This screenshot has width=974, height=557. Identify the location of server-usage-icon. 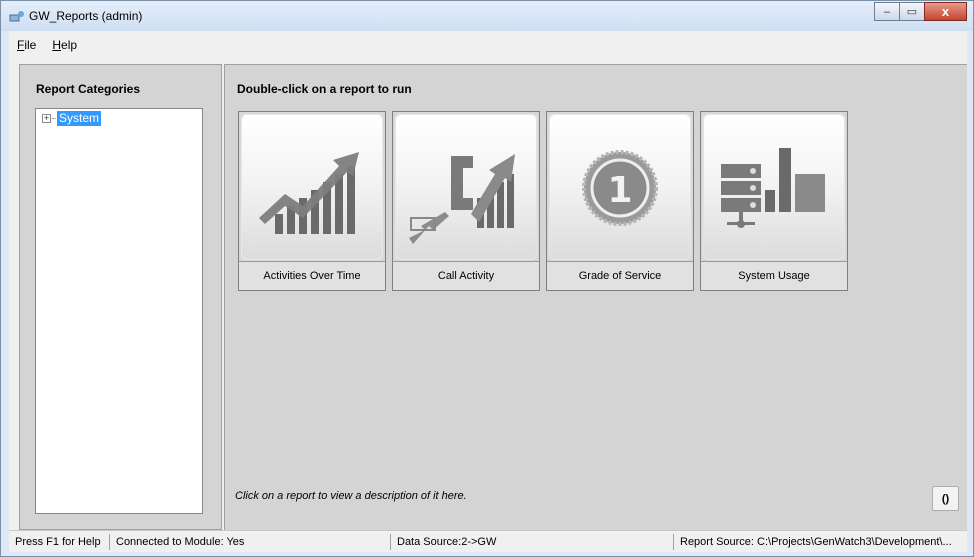
(773, 188).